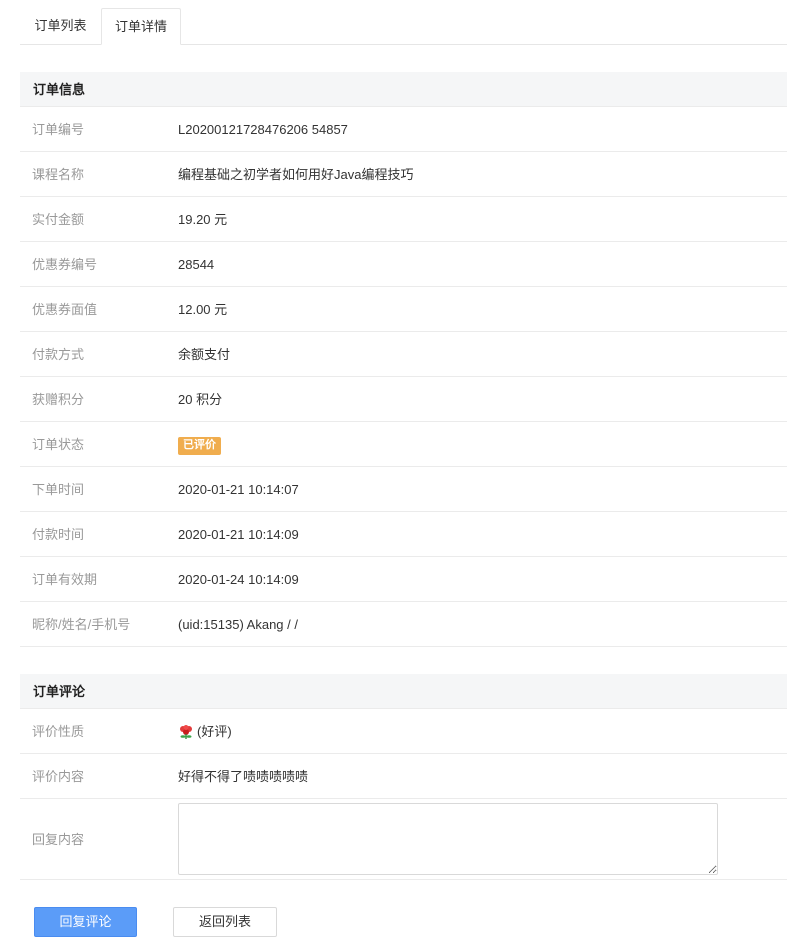 Image resolution: width=787 pixels, height=950 pixels. I want to click on paid-amount-label: 实付金额, so click(58, 219).